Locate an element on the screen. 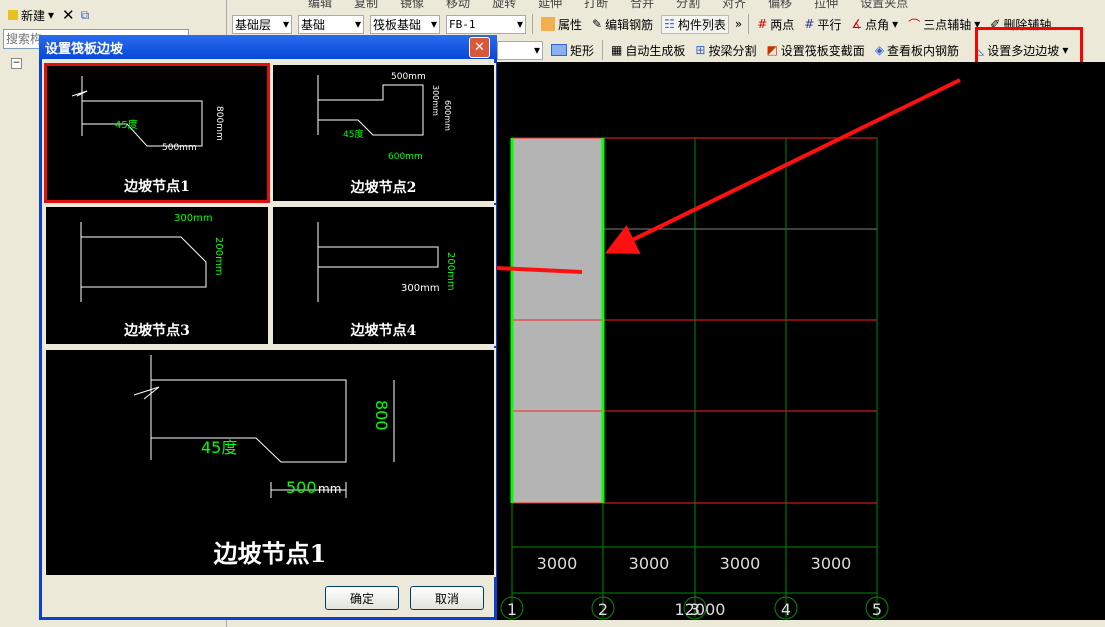 This screenshot has height=627, width=1105. node-option-1: 45度 500mm 800mm 边坡节点1 is located at coordinates (157, 133).